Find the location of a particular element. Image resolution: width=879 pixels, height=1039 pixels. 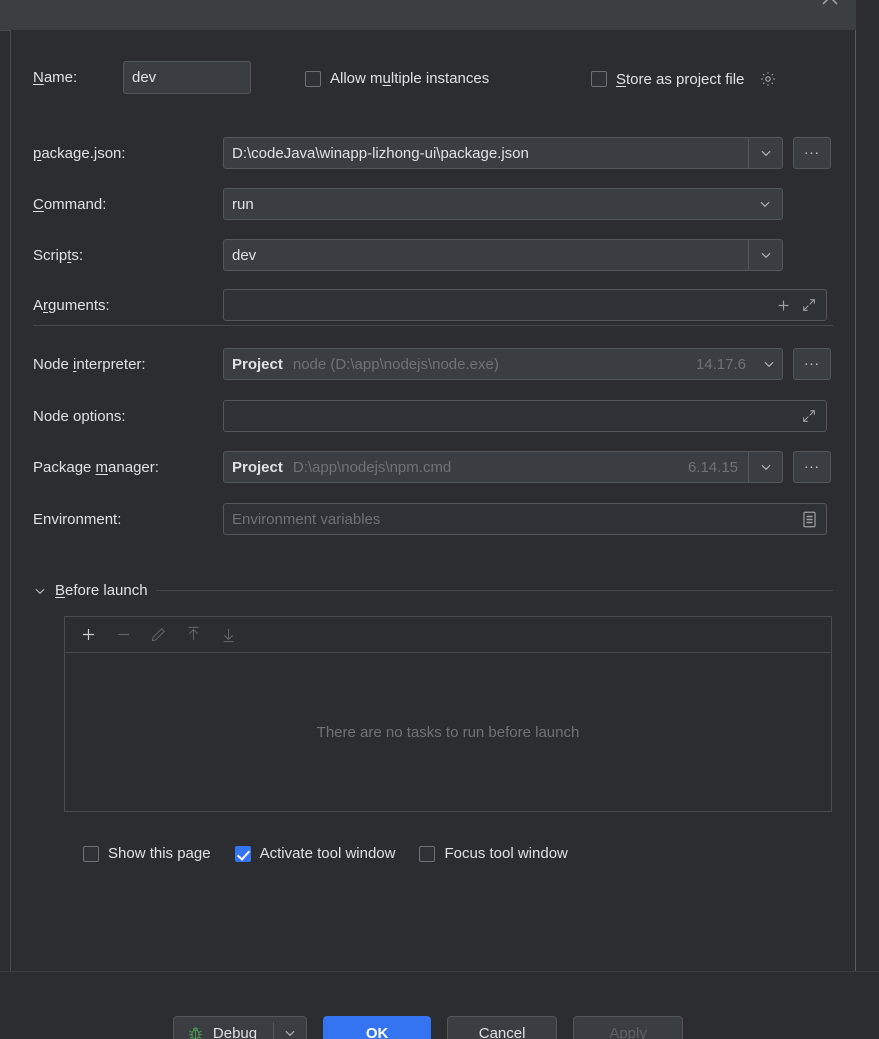

activate-tool-window-checkbox: Activate tool window is located at coordinates (315, 853).